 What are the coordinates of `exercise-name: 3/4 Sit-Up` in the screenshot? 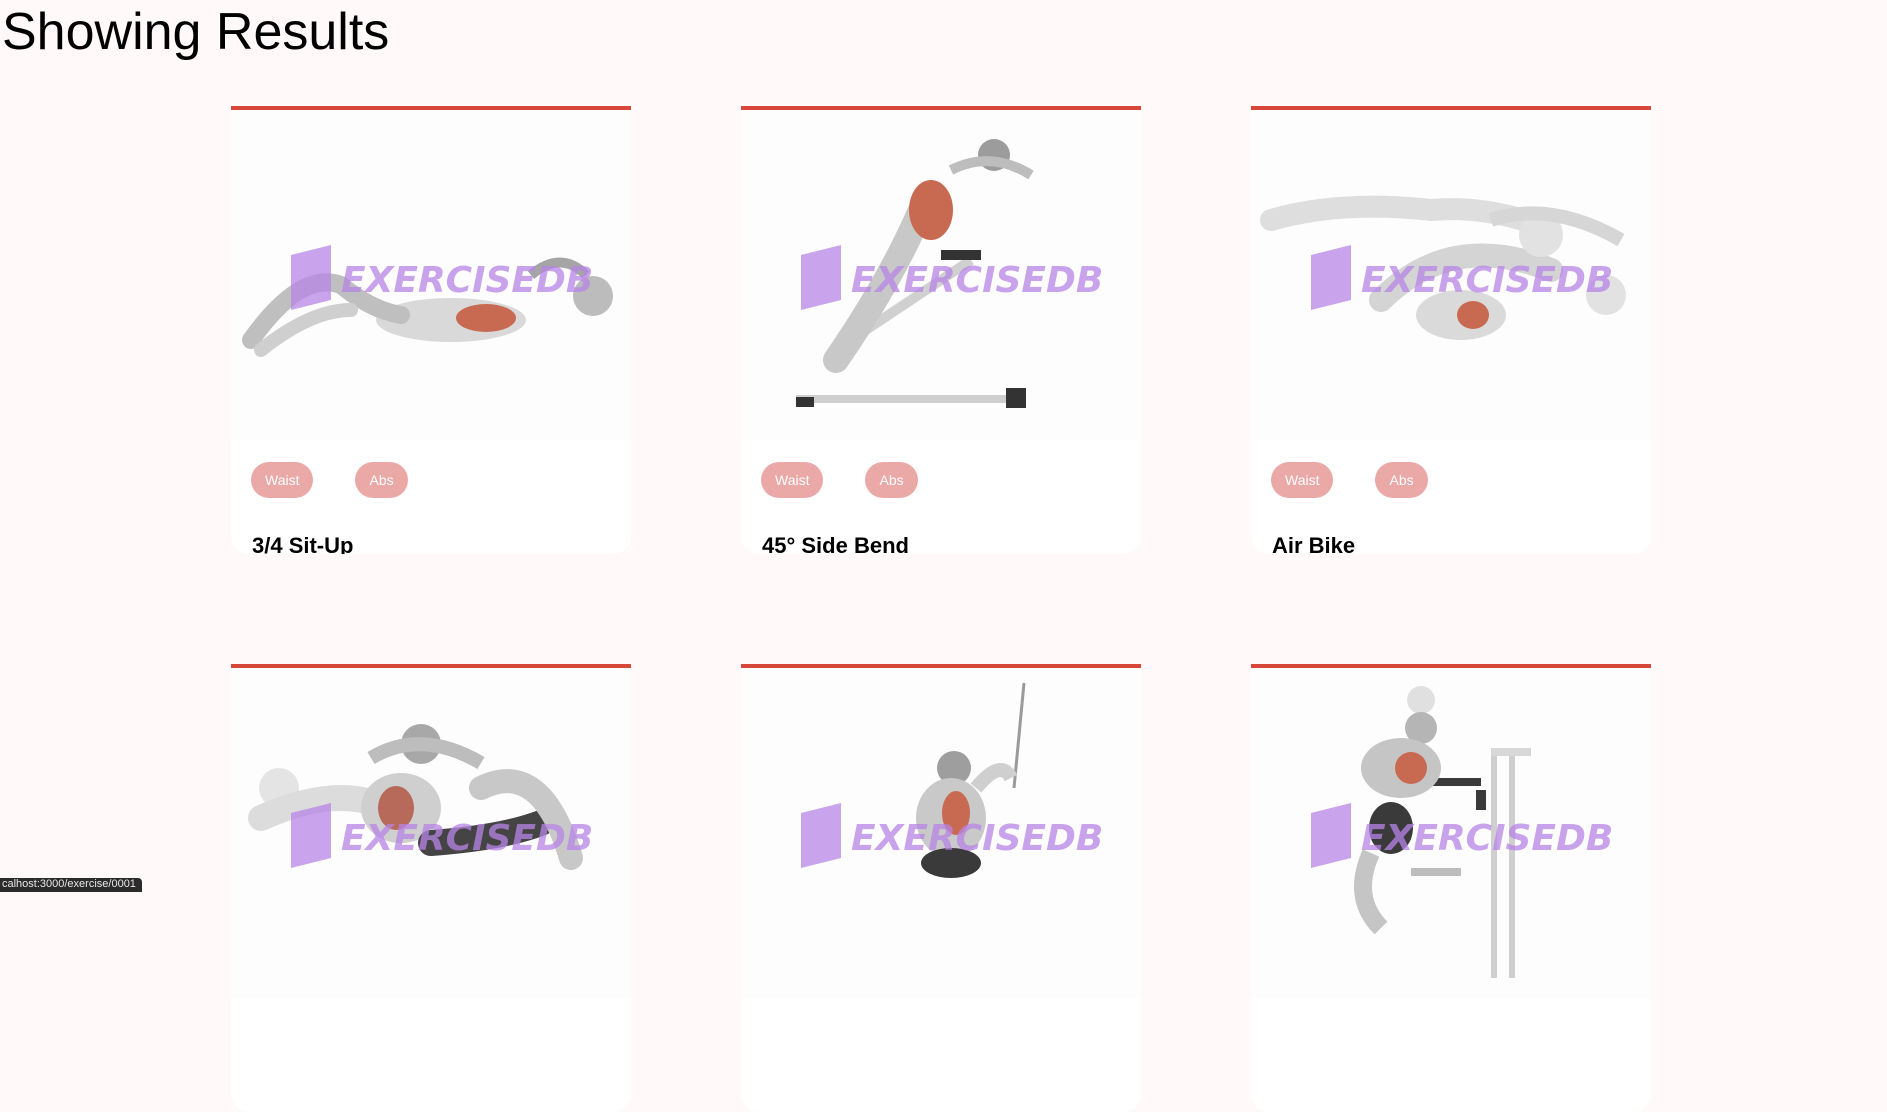 It's located at (303, 543).